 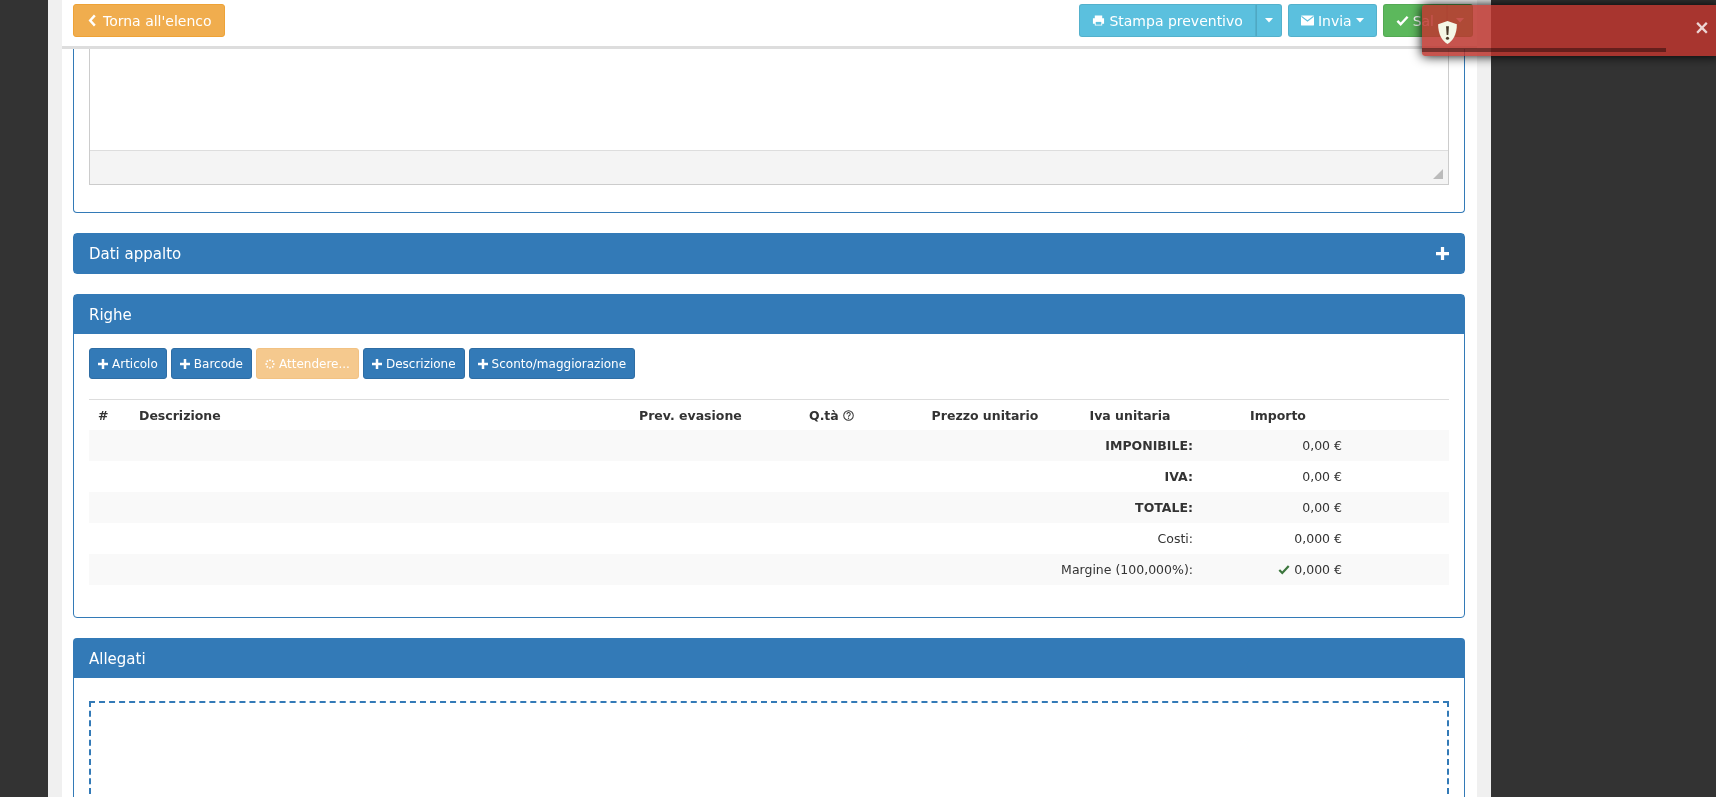 I want to click on total-label: TOTALE:, so click(x=1164, y=507).